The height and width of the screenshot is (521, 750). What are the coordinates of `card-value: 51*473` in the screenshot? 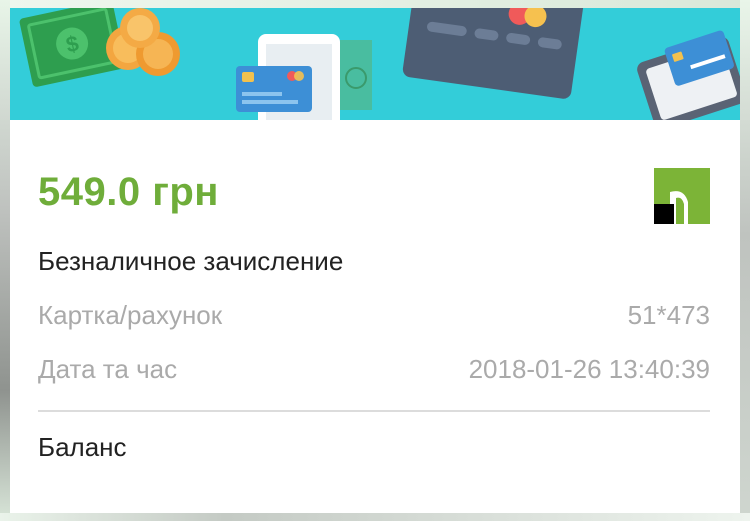 It's located at (668, 315).